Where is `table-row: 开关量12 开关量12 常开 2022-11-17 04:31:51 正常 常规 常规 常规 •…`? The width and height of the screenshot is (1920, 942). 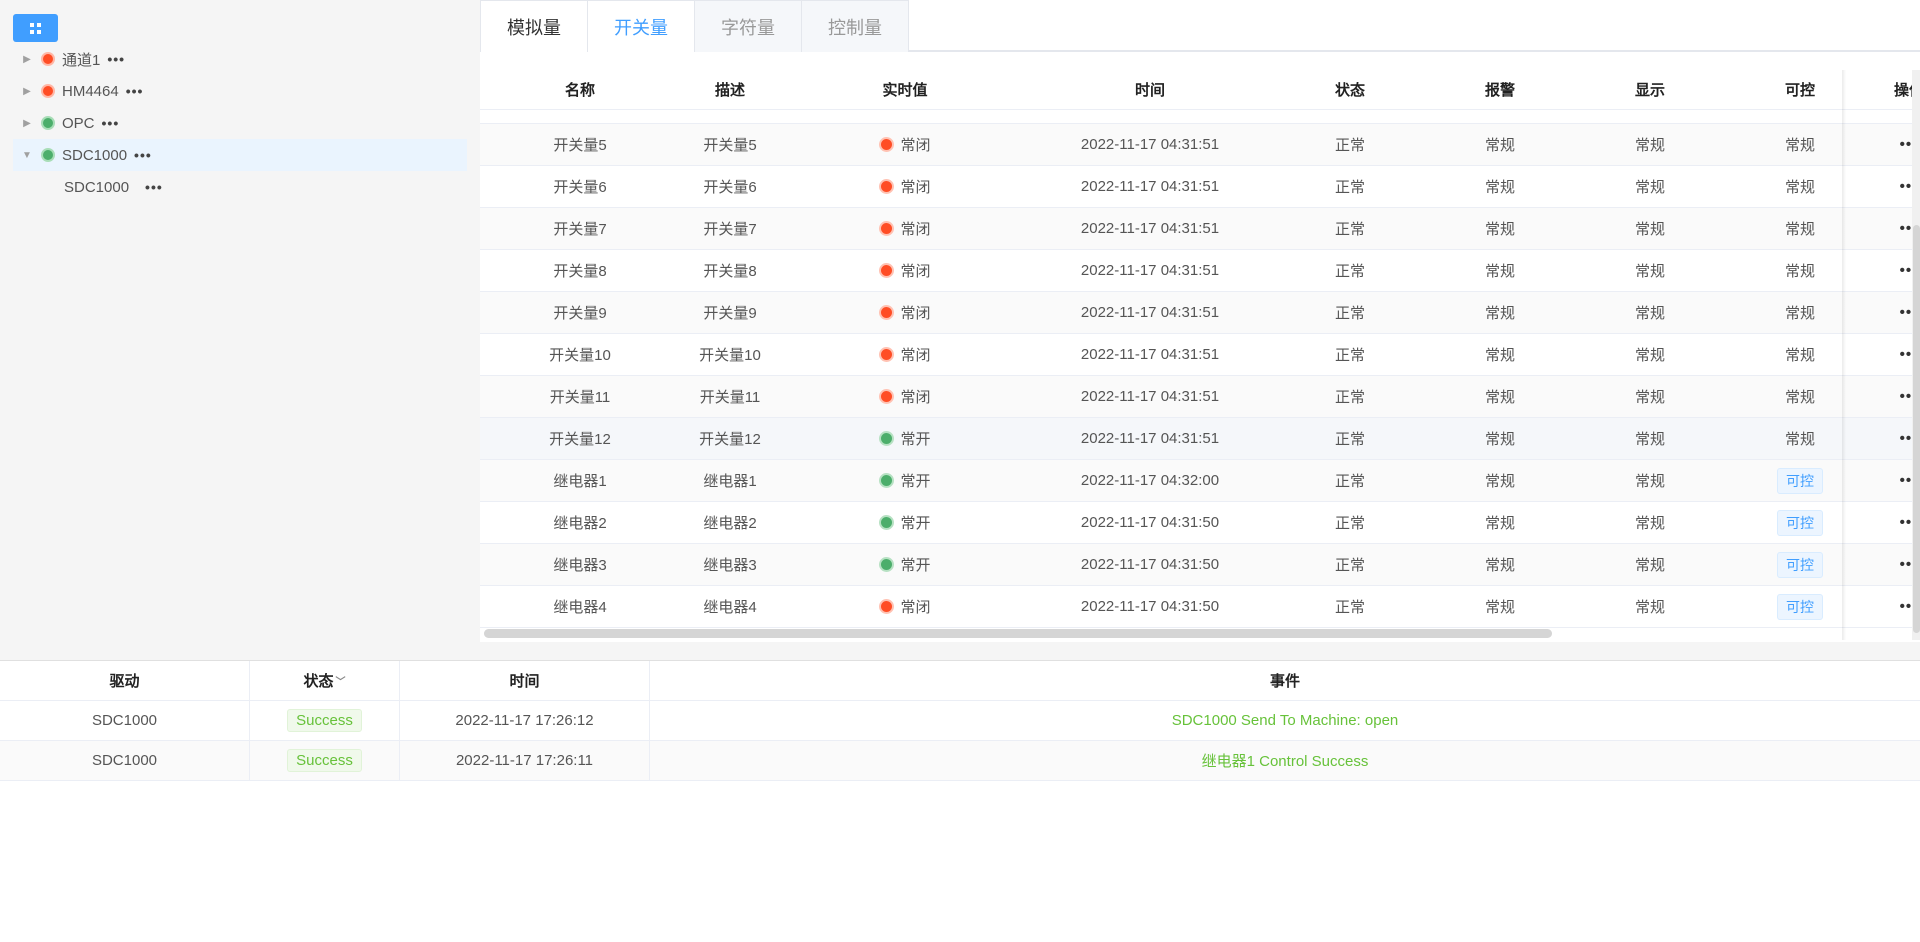
table-row: 开关量12 开关量12 常开 2022-11-17 04:31:51 正常 常规 常规 常规 •… is located at coordinates (1200, 439).